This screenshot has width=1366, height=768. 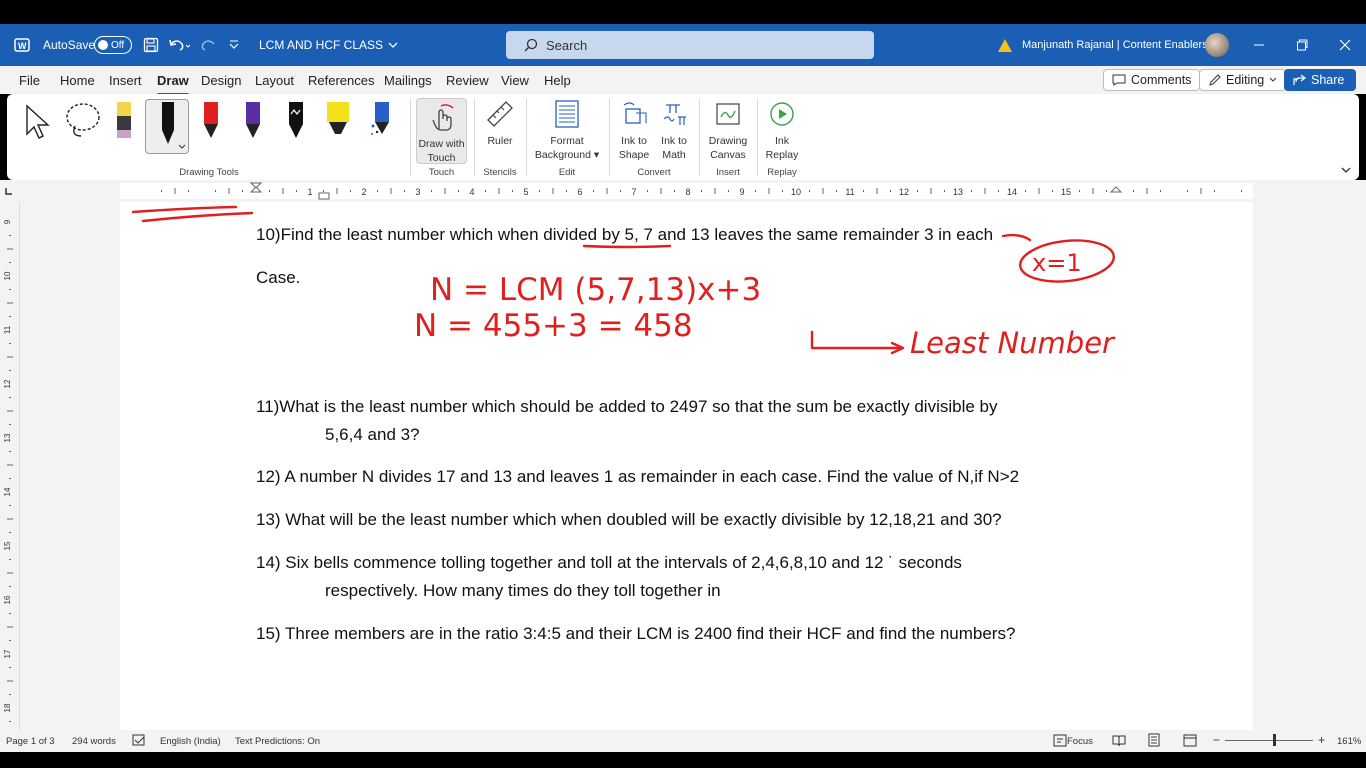 What do you see at coordinates (38, 124) in the screenshot?
I see `select-tool-icon` at bounding box center [38, 124].